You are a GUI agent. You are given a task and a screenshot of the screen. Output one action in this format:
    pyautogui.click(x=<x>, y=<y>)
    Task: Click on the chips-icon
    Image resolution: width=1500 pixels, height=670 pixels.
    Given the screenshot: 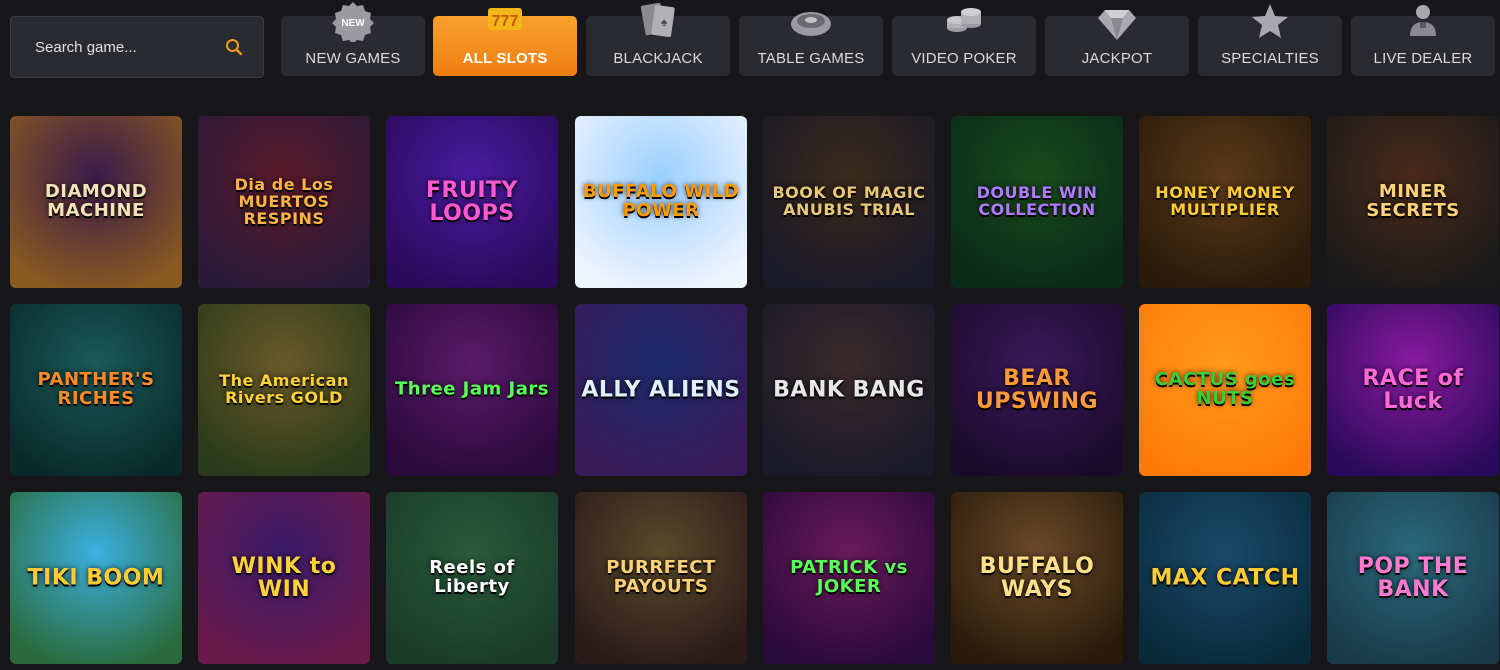 What is the action you would take?
    pyautogui.click(x=964, y=20)
    